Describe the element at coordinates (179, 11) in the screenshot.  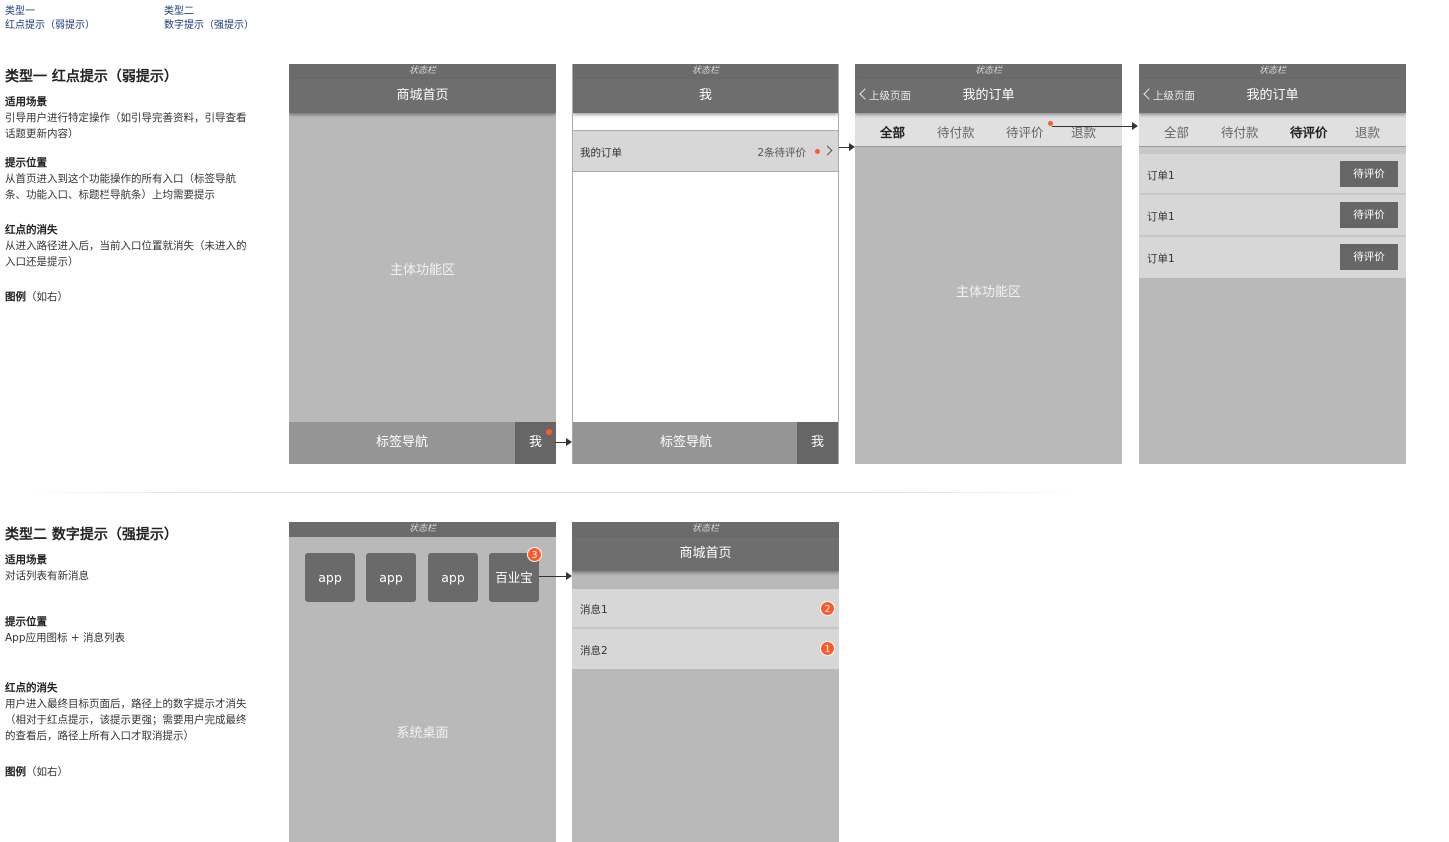
I see `link-type2-line1: 类型二` at that location.